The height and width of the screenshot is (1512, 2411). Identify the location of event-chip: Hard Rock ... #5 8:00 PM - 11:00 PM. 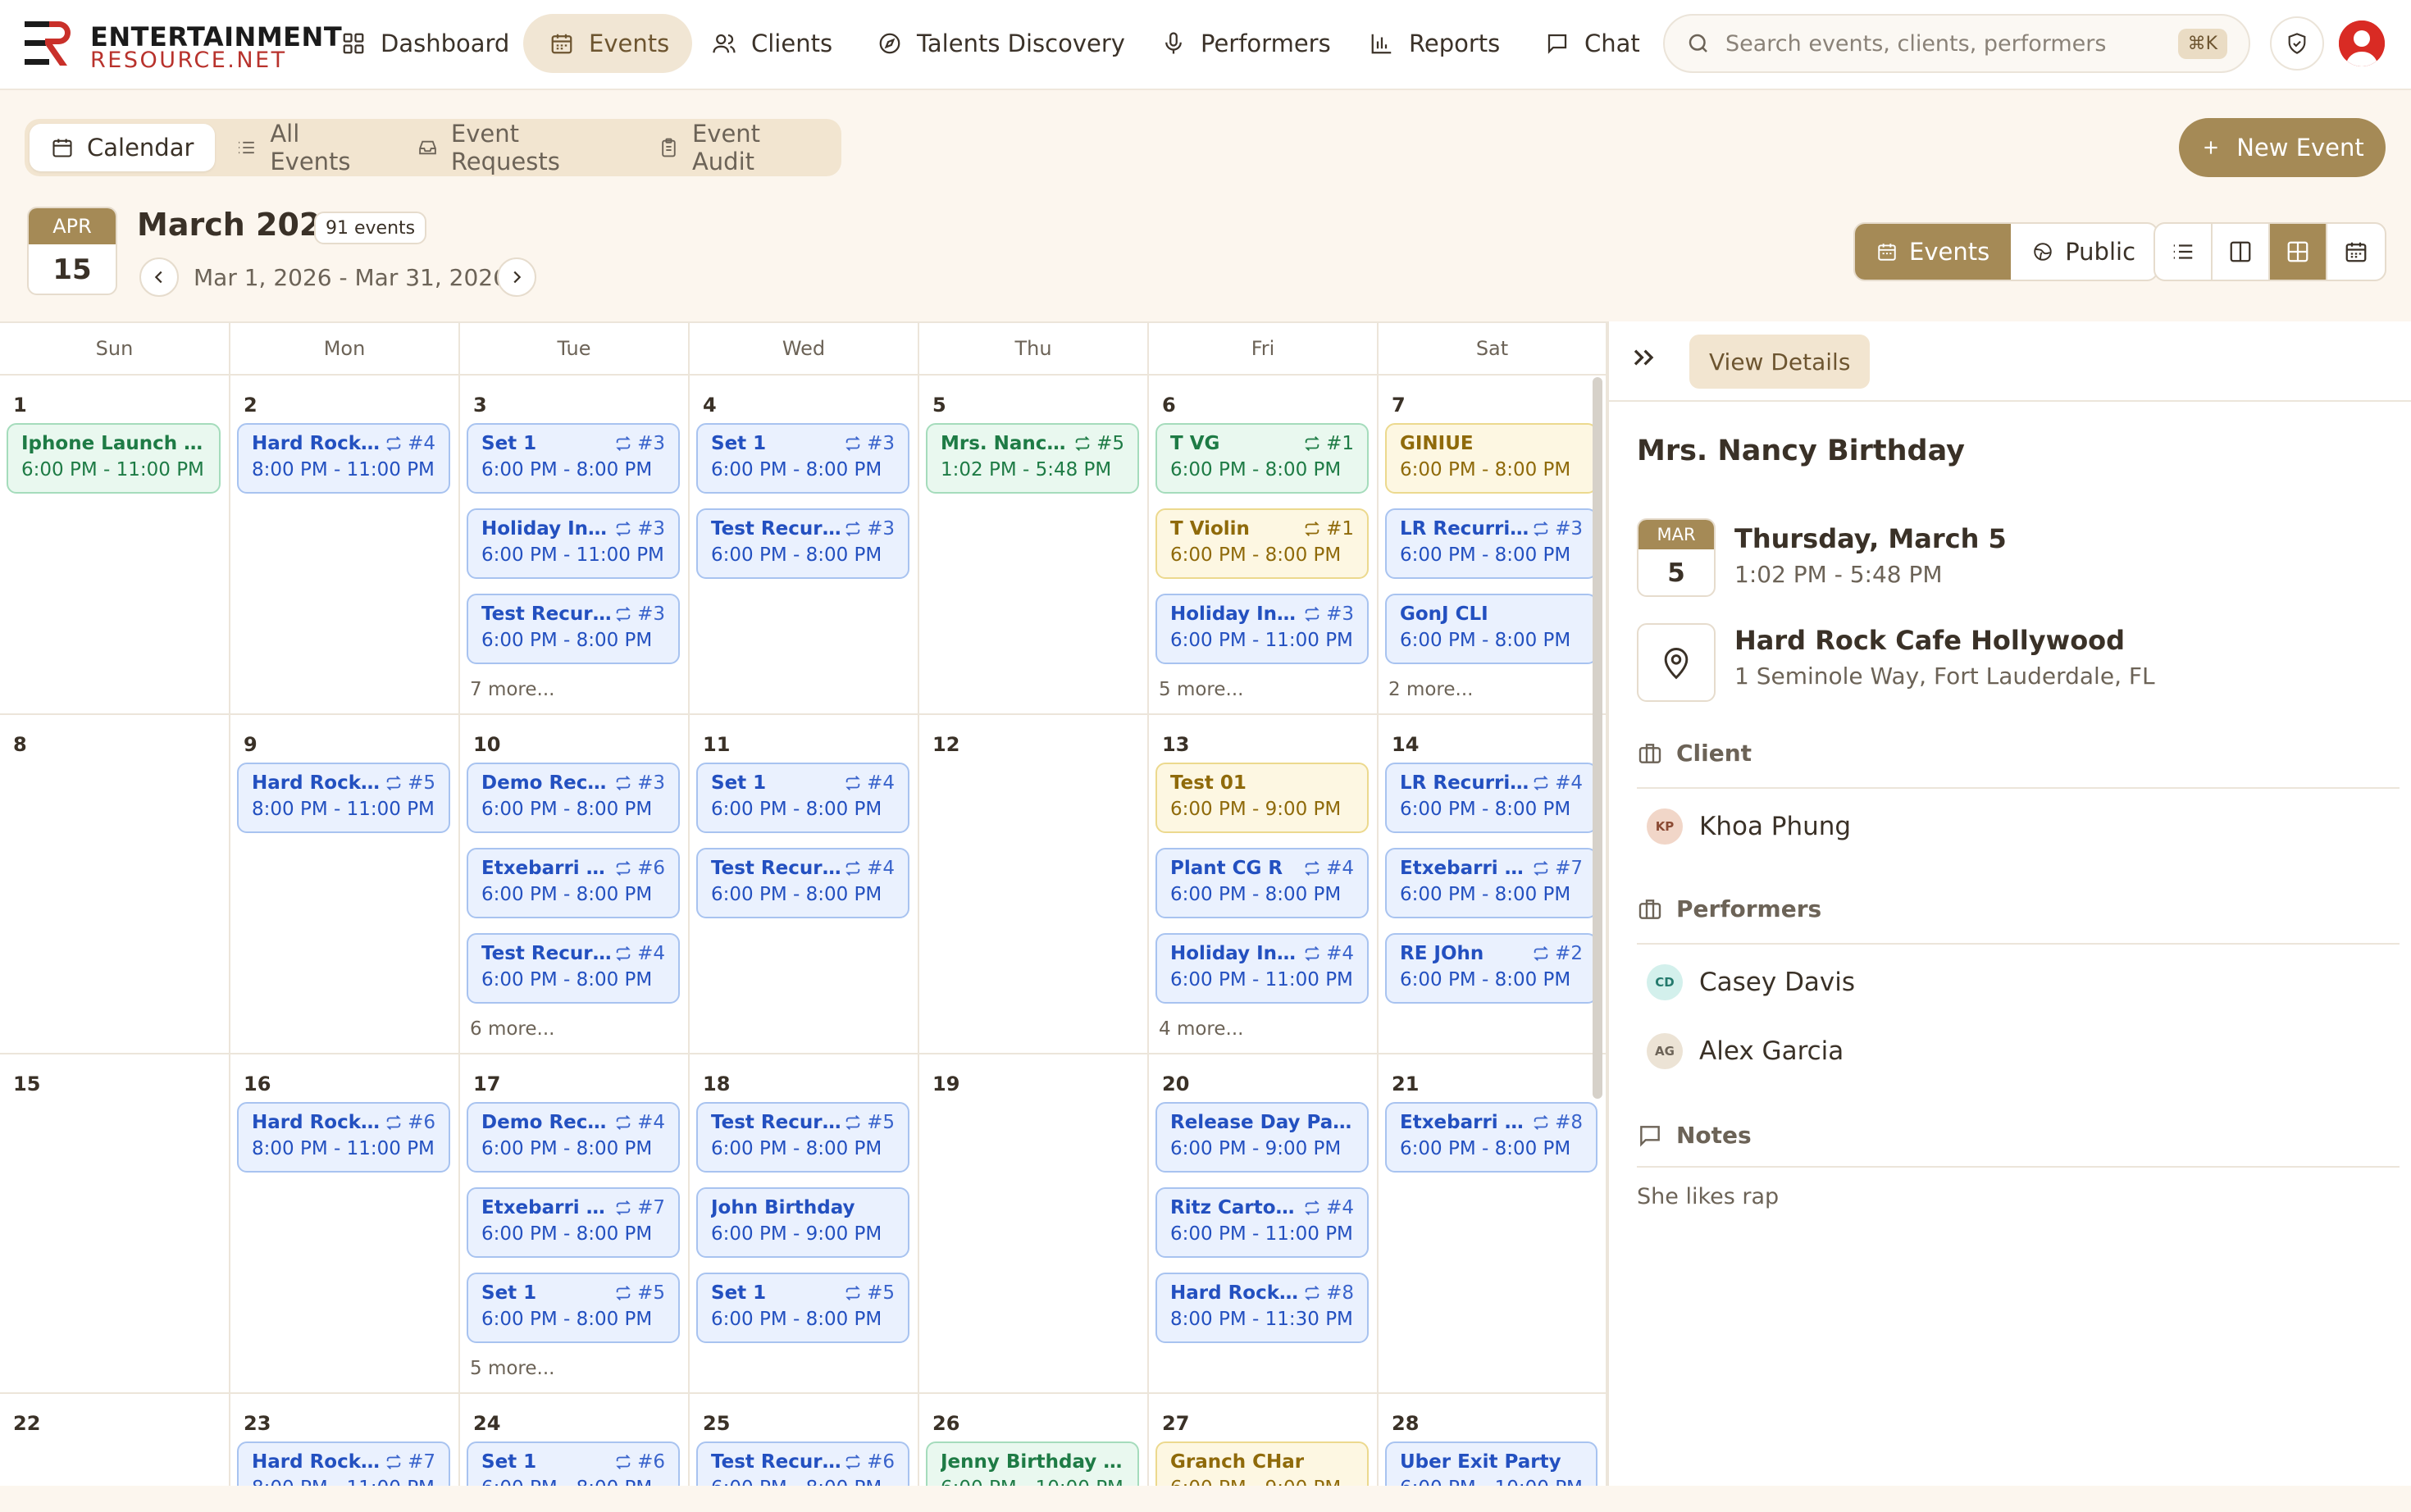
(343, 798).